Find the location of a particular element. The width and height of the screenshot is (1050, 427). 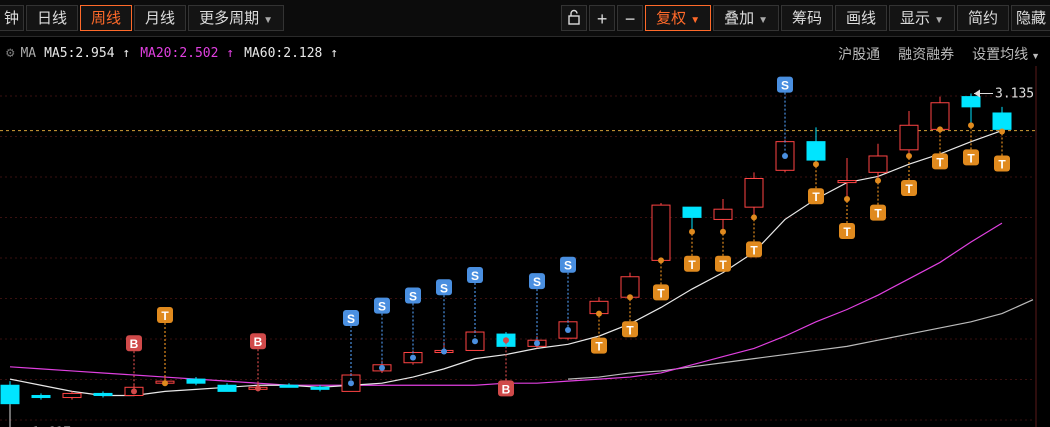

display-dropdown: 显示 ▼ is located at coordinates (922, 18).